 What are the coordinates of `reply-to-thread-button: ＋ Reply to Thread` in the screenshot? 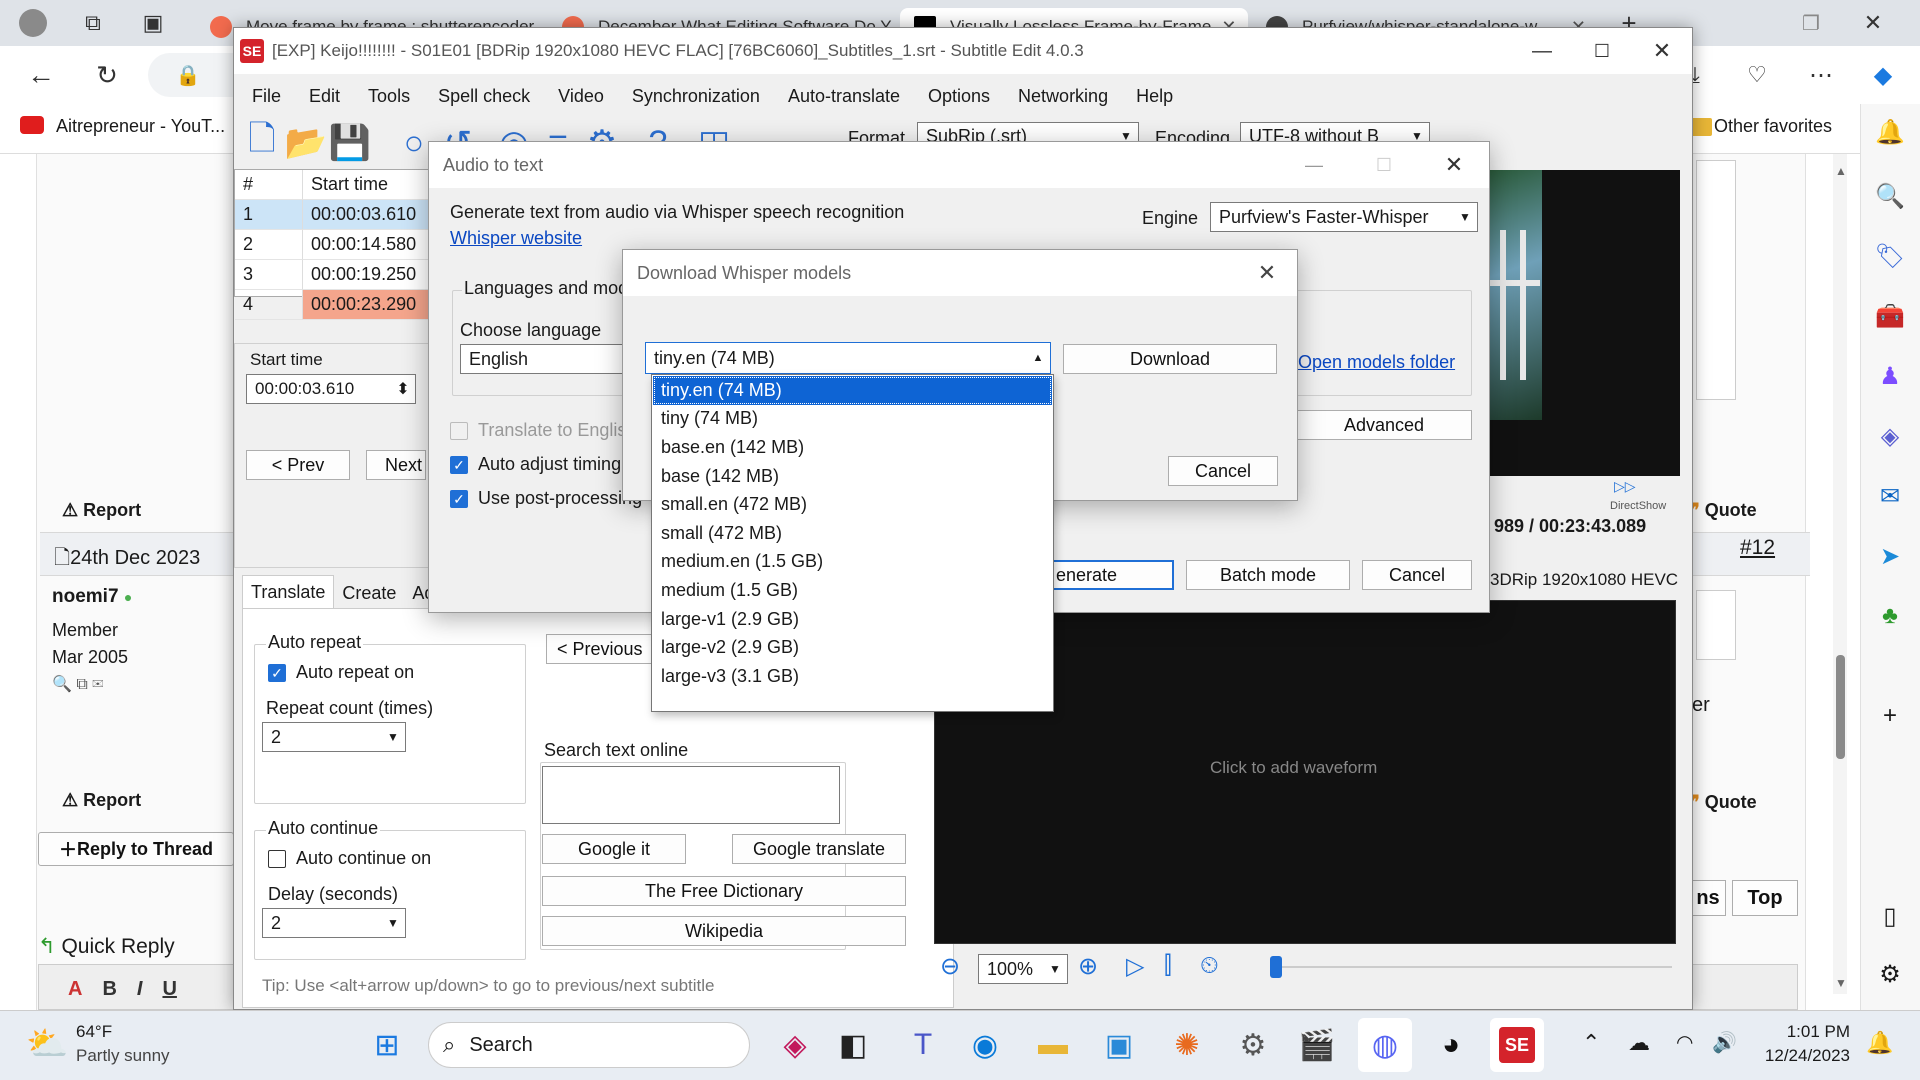 It's located at (136, 849).